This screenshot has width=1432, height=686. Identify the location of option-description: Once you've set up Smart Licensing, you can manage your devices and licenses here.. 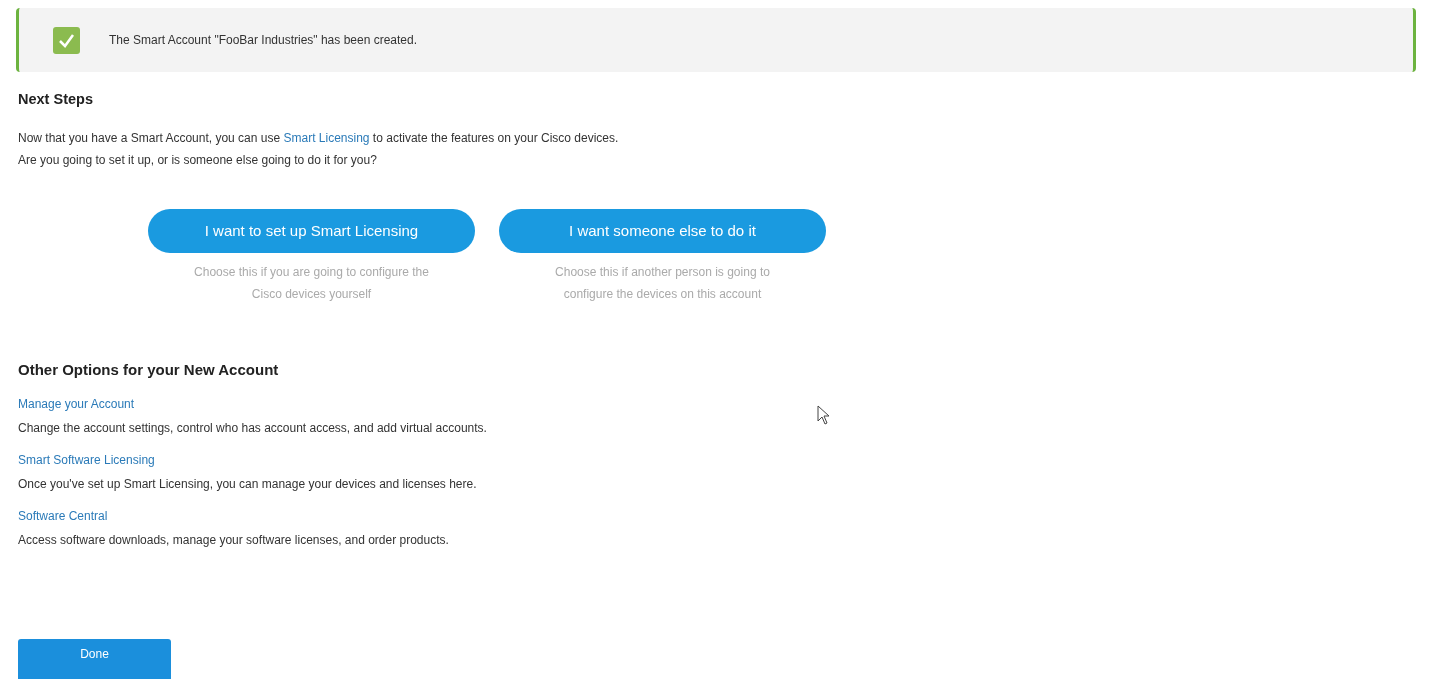
(247, 485).